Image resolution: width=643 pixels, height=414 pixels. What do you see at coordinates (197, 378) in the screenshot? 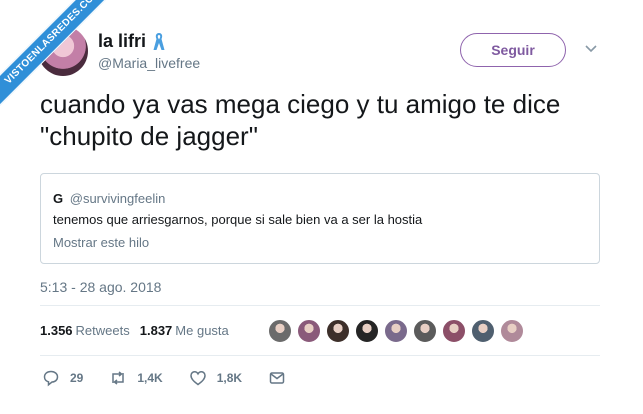
I see `heart-icon` at bounding box center [197, 378].